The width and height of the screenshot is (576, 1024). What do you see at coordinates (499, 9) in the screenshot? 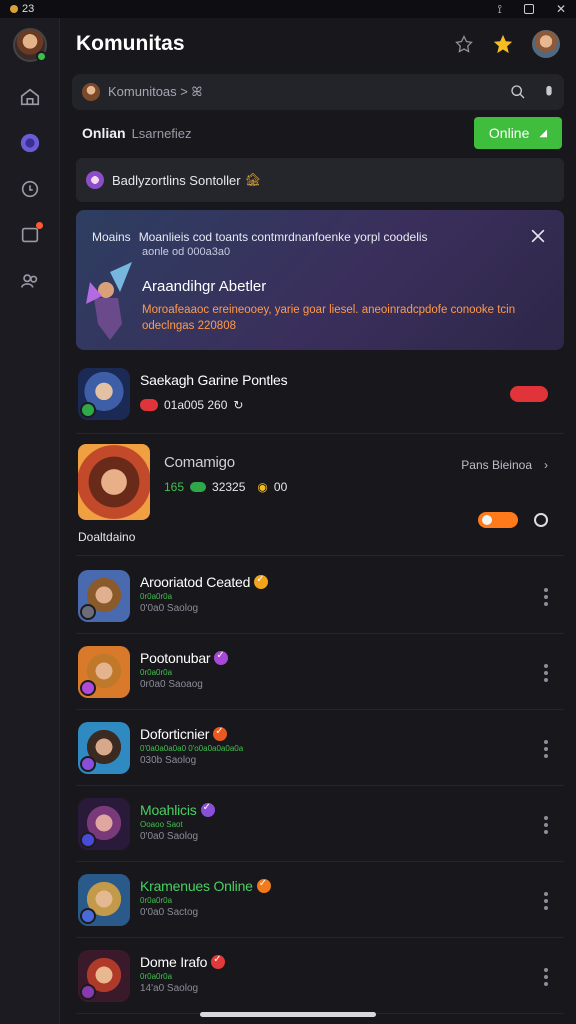
I see `pin-status-icon: ⟟` at bounding box center [499, 9].